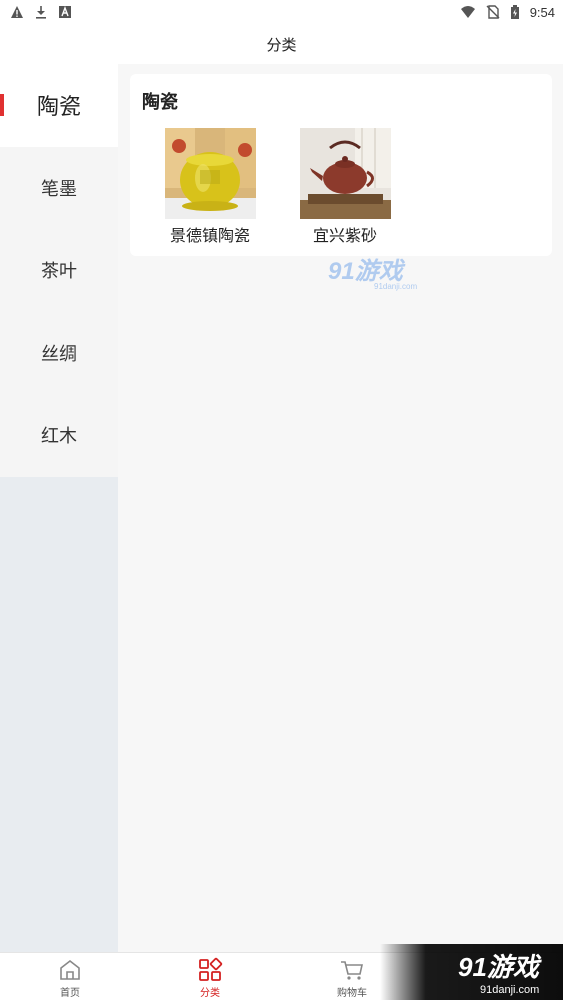  I want to click on sidebar-item-label: 陶瓷, so click(58, 108).